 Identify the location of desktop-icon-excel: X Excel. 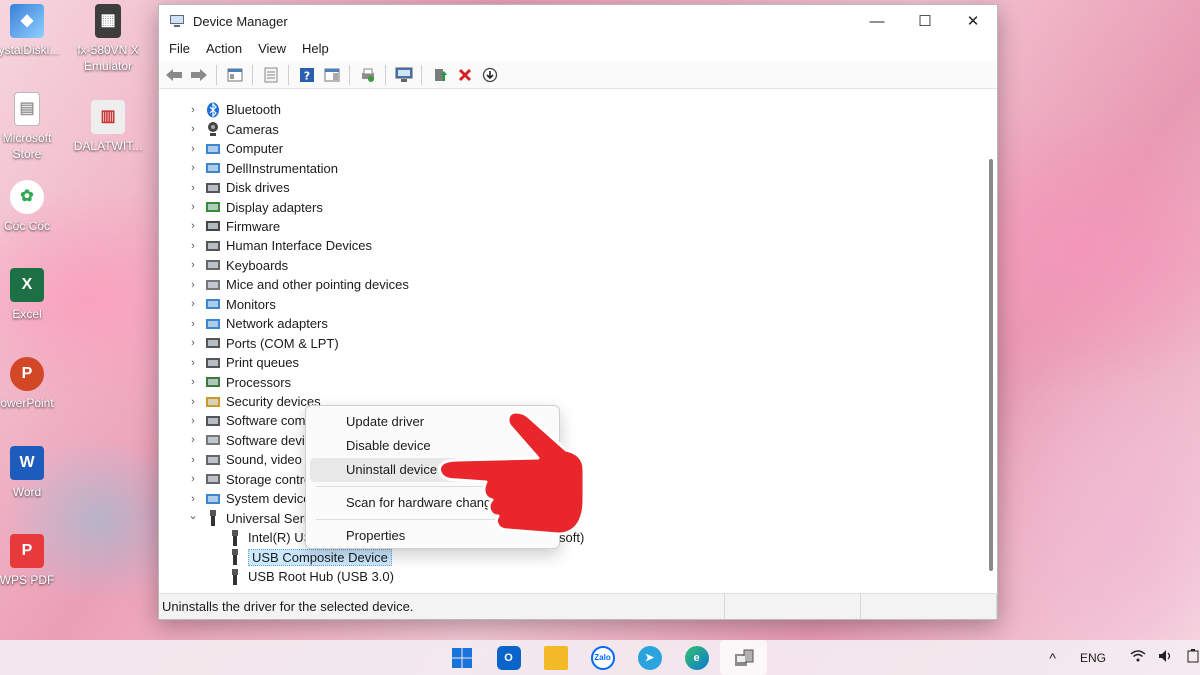
(31, 295).